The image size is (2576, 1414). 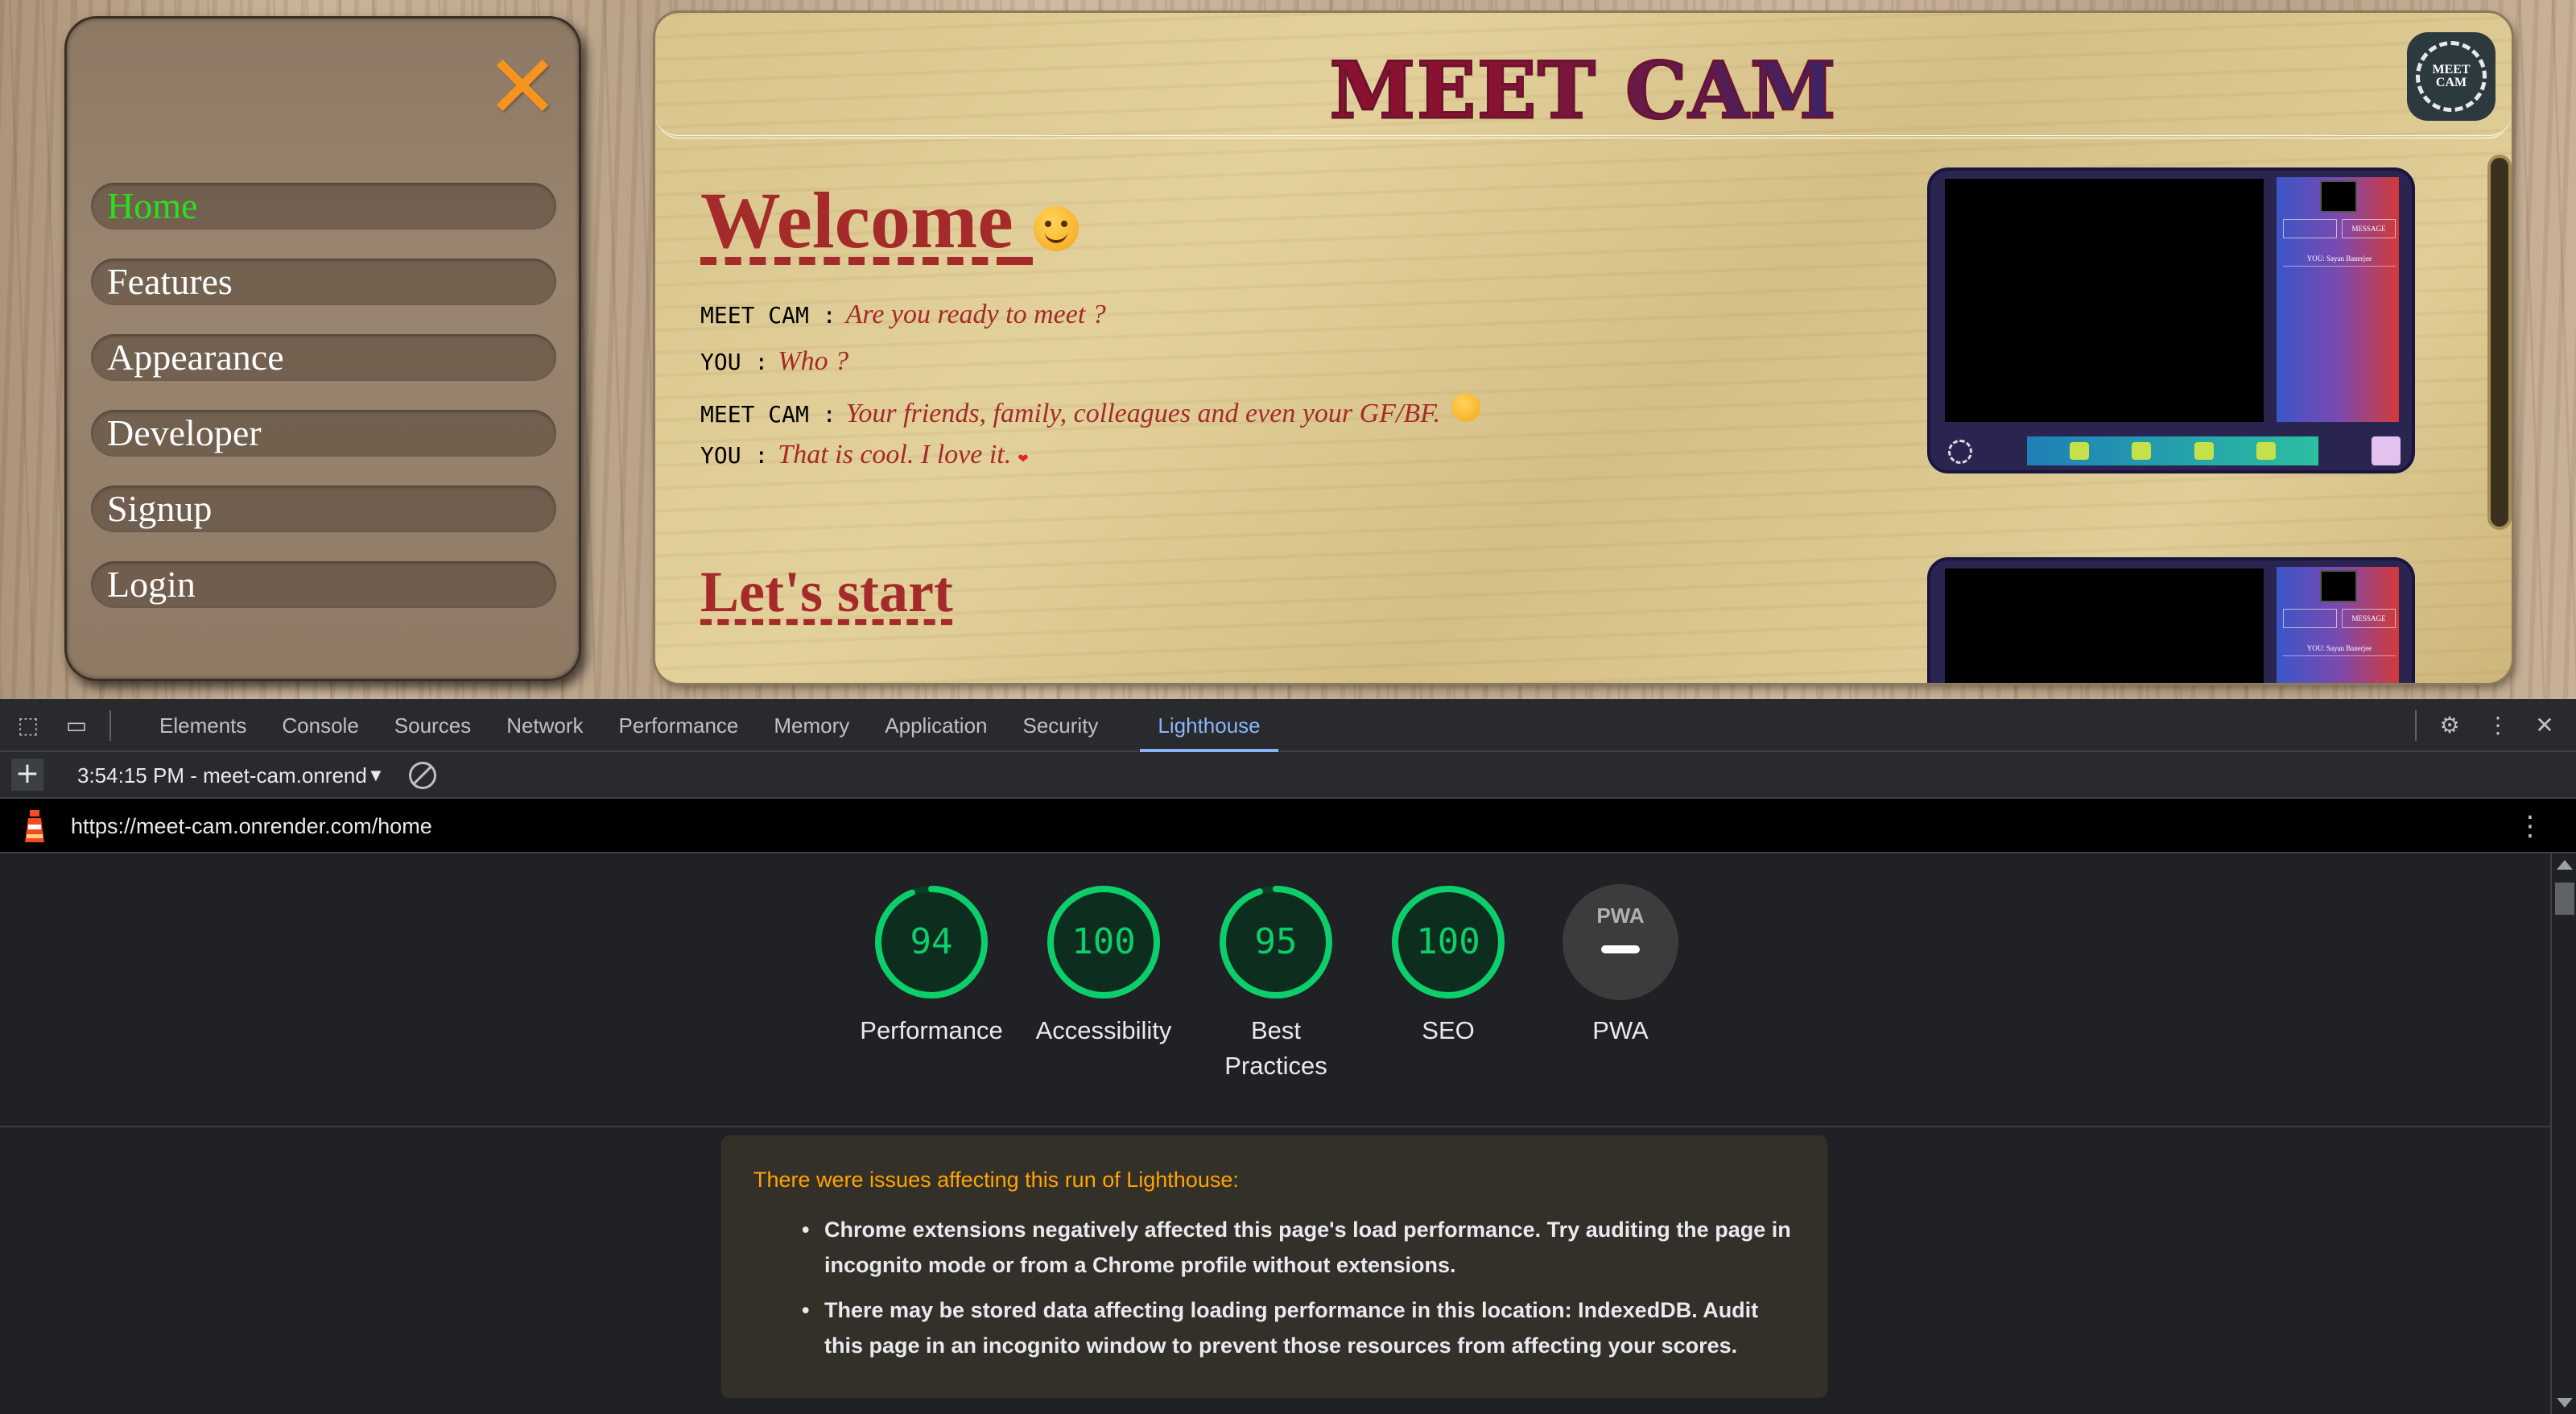 I want to click on wink-emoji-icon, so click(x=1466, y=408).